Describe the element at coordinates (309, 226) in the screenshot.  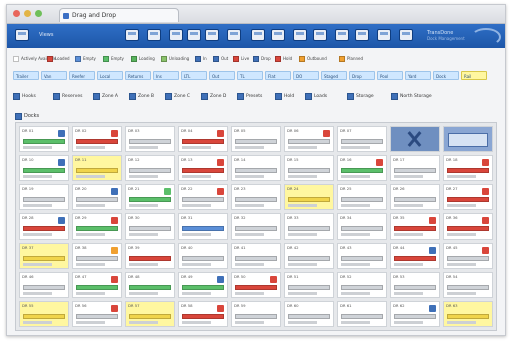
I see `dock-slot: DR 33` at that location.